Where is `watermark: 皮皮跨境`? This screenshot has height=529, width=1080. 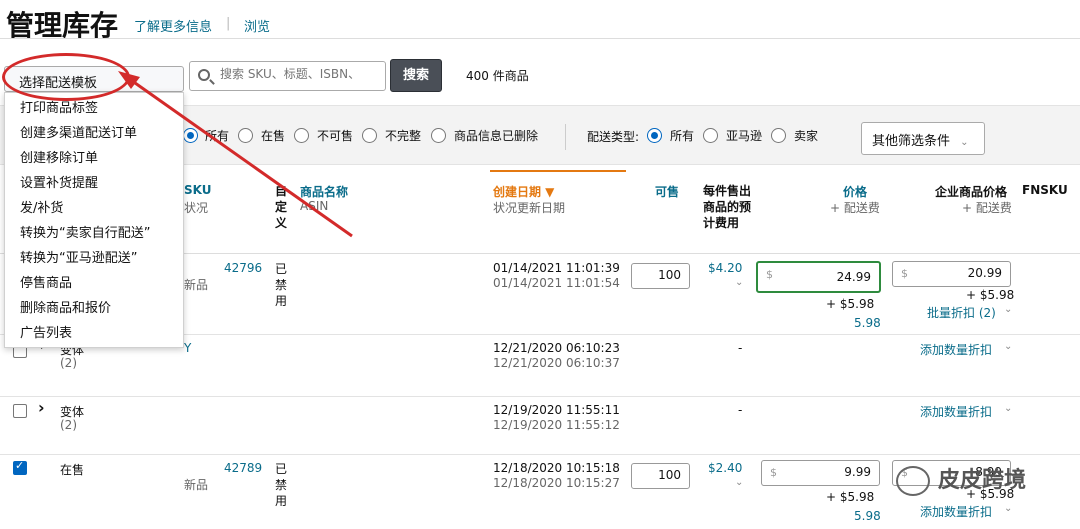 watermark: 皮皮跨境 is located at coordinates (982, 480).